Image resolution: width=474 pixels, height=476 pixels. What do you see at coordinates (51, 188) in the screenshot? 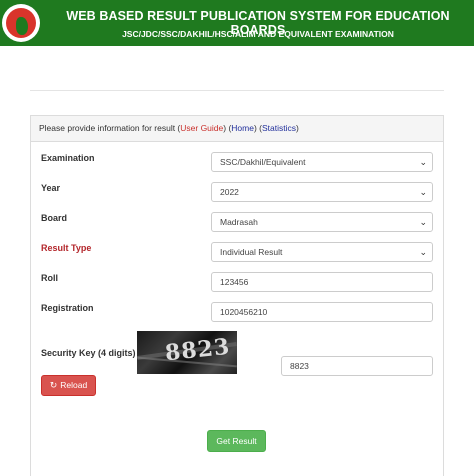
I see `year-label: Year` at bounding box center [51, 188].